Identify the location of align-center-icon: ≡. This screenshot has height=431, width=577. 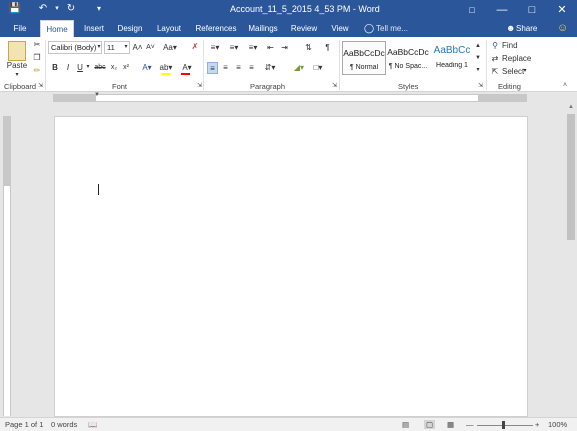
(225, 68).